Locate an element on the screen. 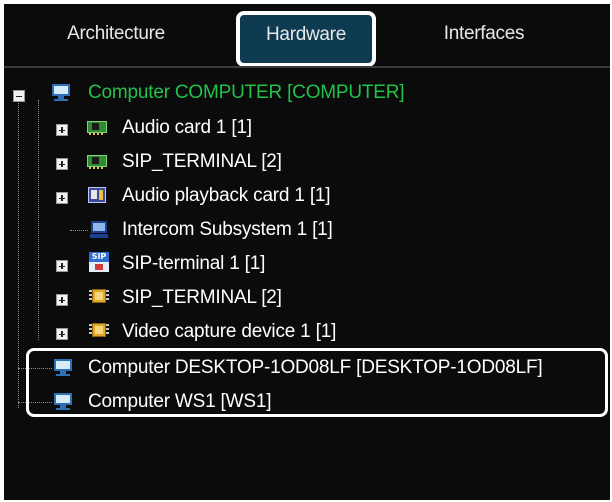  tree-item-label: Audio playback card 1 [1] is located at coordinates (226, 195).